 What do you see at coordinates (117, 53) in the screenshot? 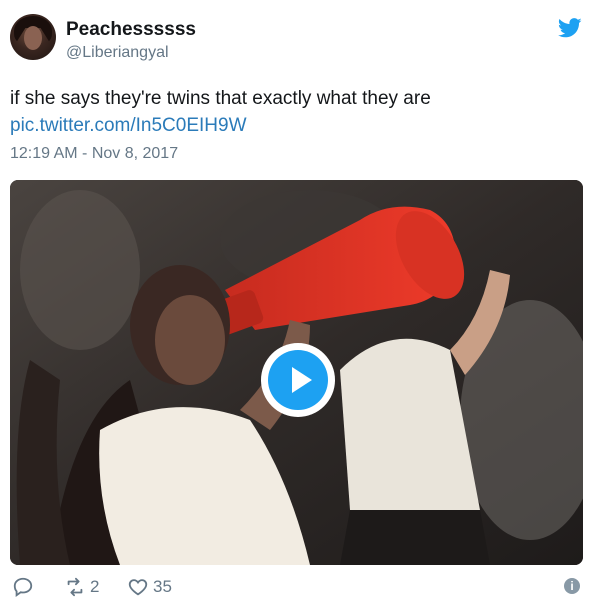
I see `author-handle: @Liberiangyal` at bounding box center [117, 53].